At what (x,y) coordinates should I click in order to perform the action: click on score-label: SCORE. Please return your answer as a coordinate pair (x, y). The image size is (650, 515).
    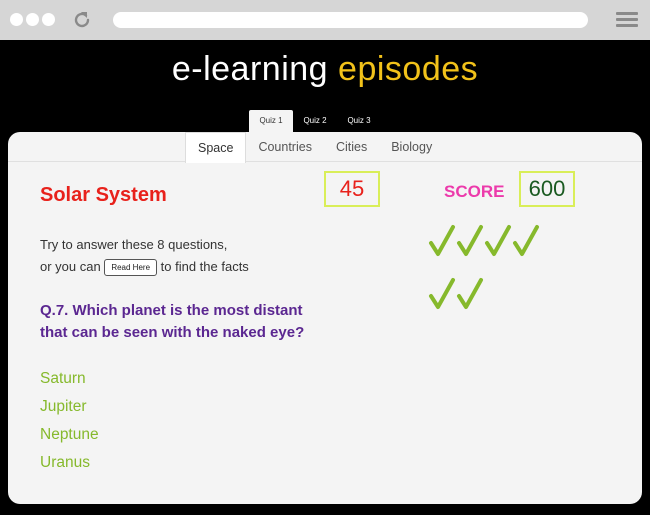
    Looking at the image, I should click on (474, 191).